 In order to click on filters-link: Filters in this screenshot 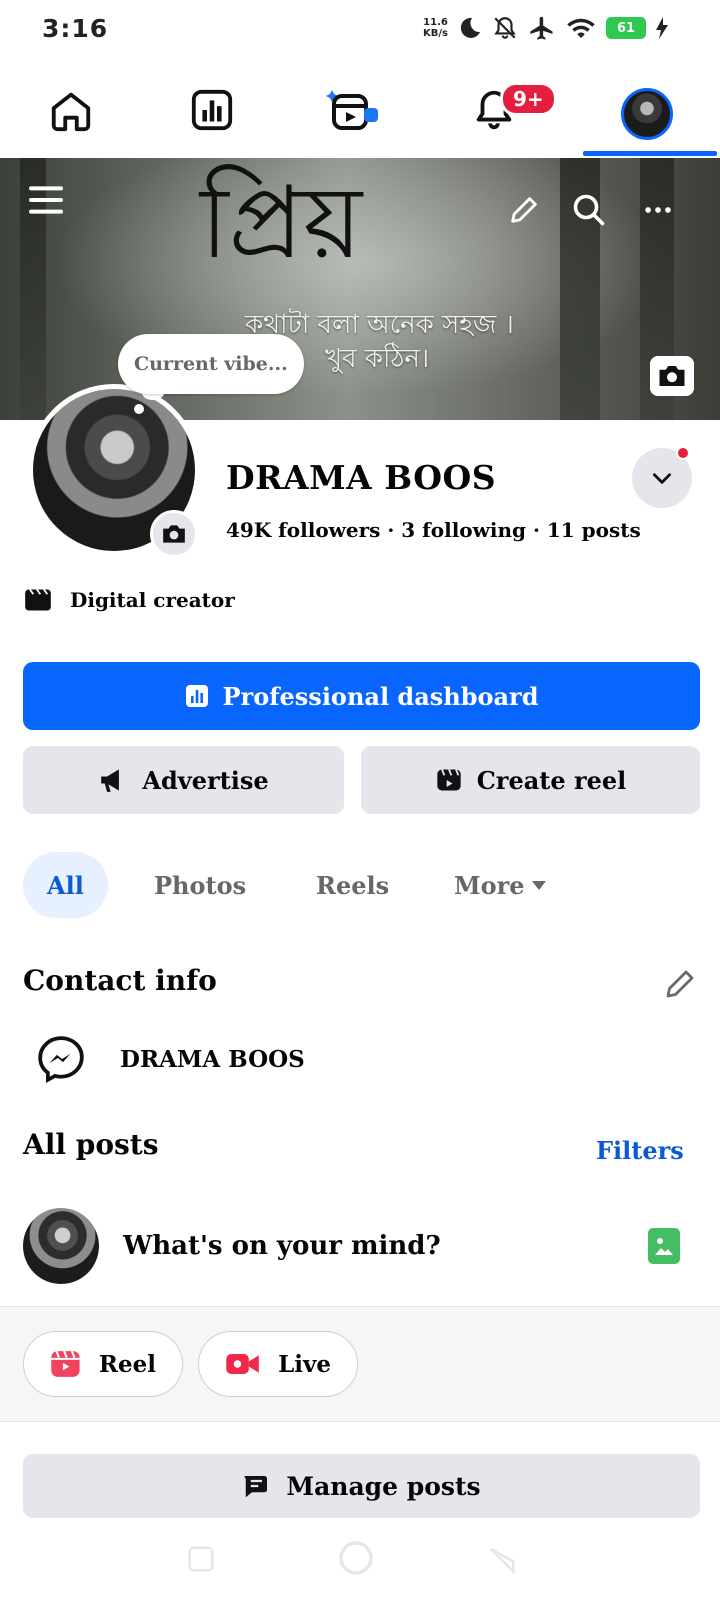, I will do `click(640, 1150)`.